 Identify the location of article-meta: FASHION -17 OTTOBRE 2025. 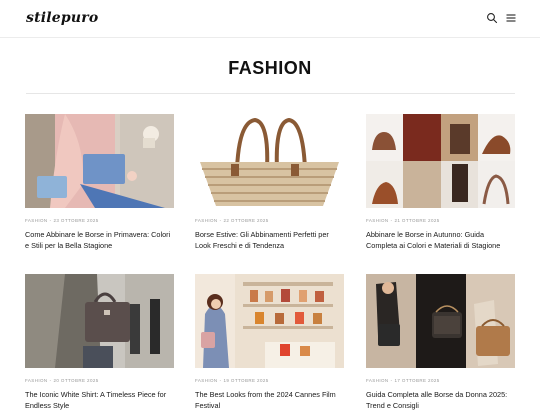
(403, 380).